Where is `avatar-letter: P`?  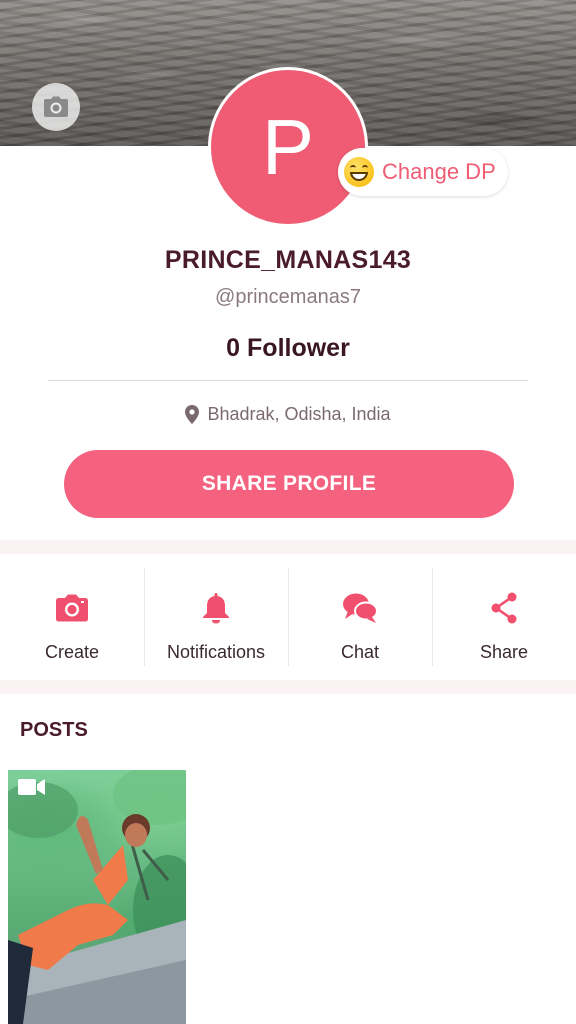 avatar-letter: P is located at coordinates (288, 146).